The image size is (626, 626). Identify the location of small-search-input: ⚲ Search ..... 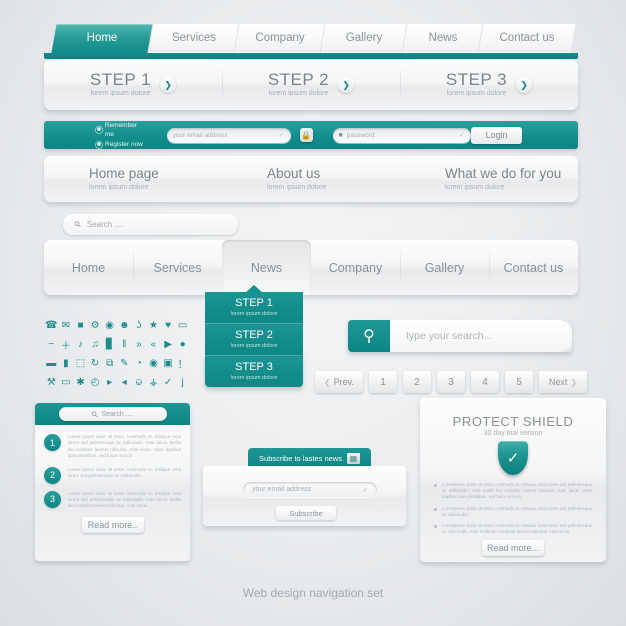
(150, 224).